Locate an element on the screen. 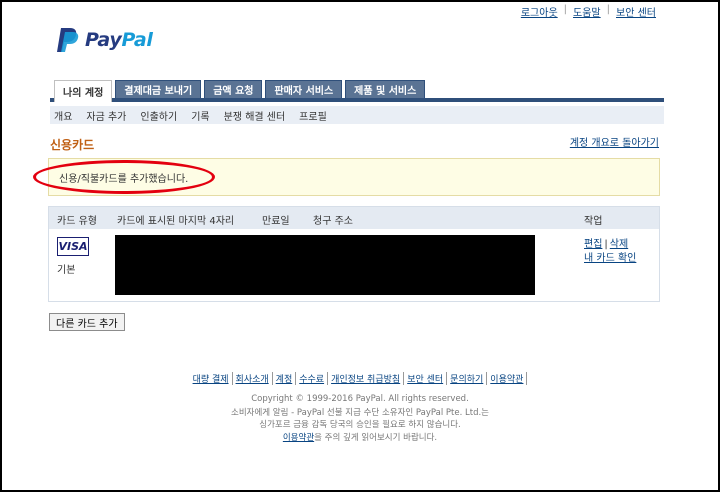  visa-card-icon: VISA is located at coordinates (73, 246).